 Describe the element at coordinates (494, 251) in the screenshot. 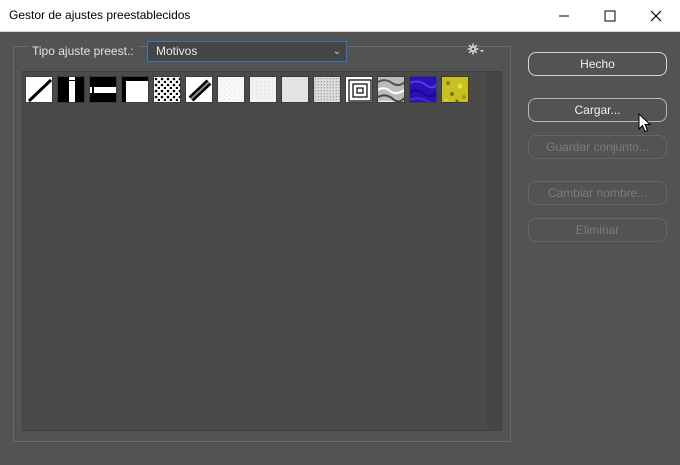

I see `vertical-scrollbar` at that location.